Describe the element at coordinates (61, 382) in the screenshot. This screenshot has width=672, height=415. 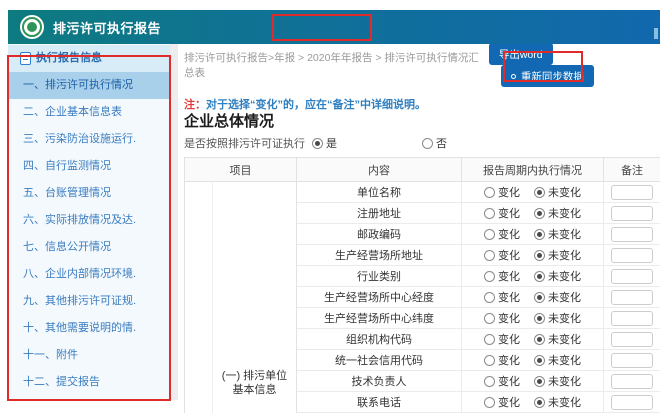
I see `sidebar-item-label: 十二、提交报告` at that location.